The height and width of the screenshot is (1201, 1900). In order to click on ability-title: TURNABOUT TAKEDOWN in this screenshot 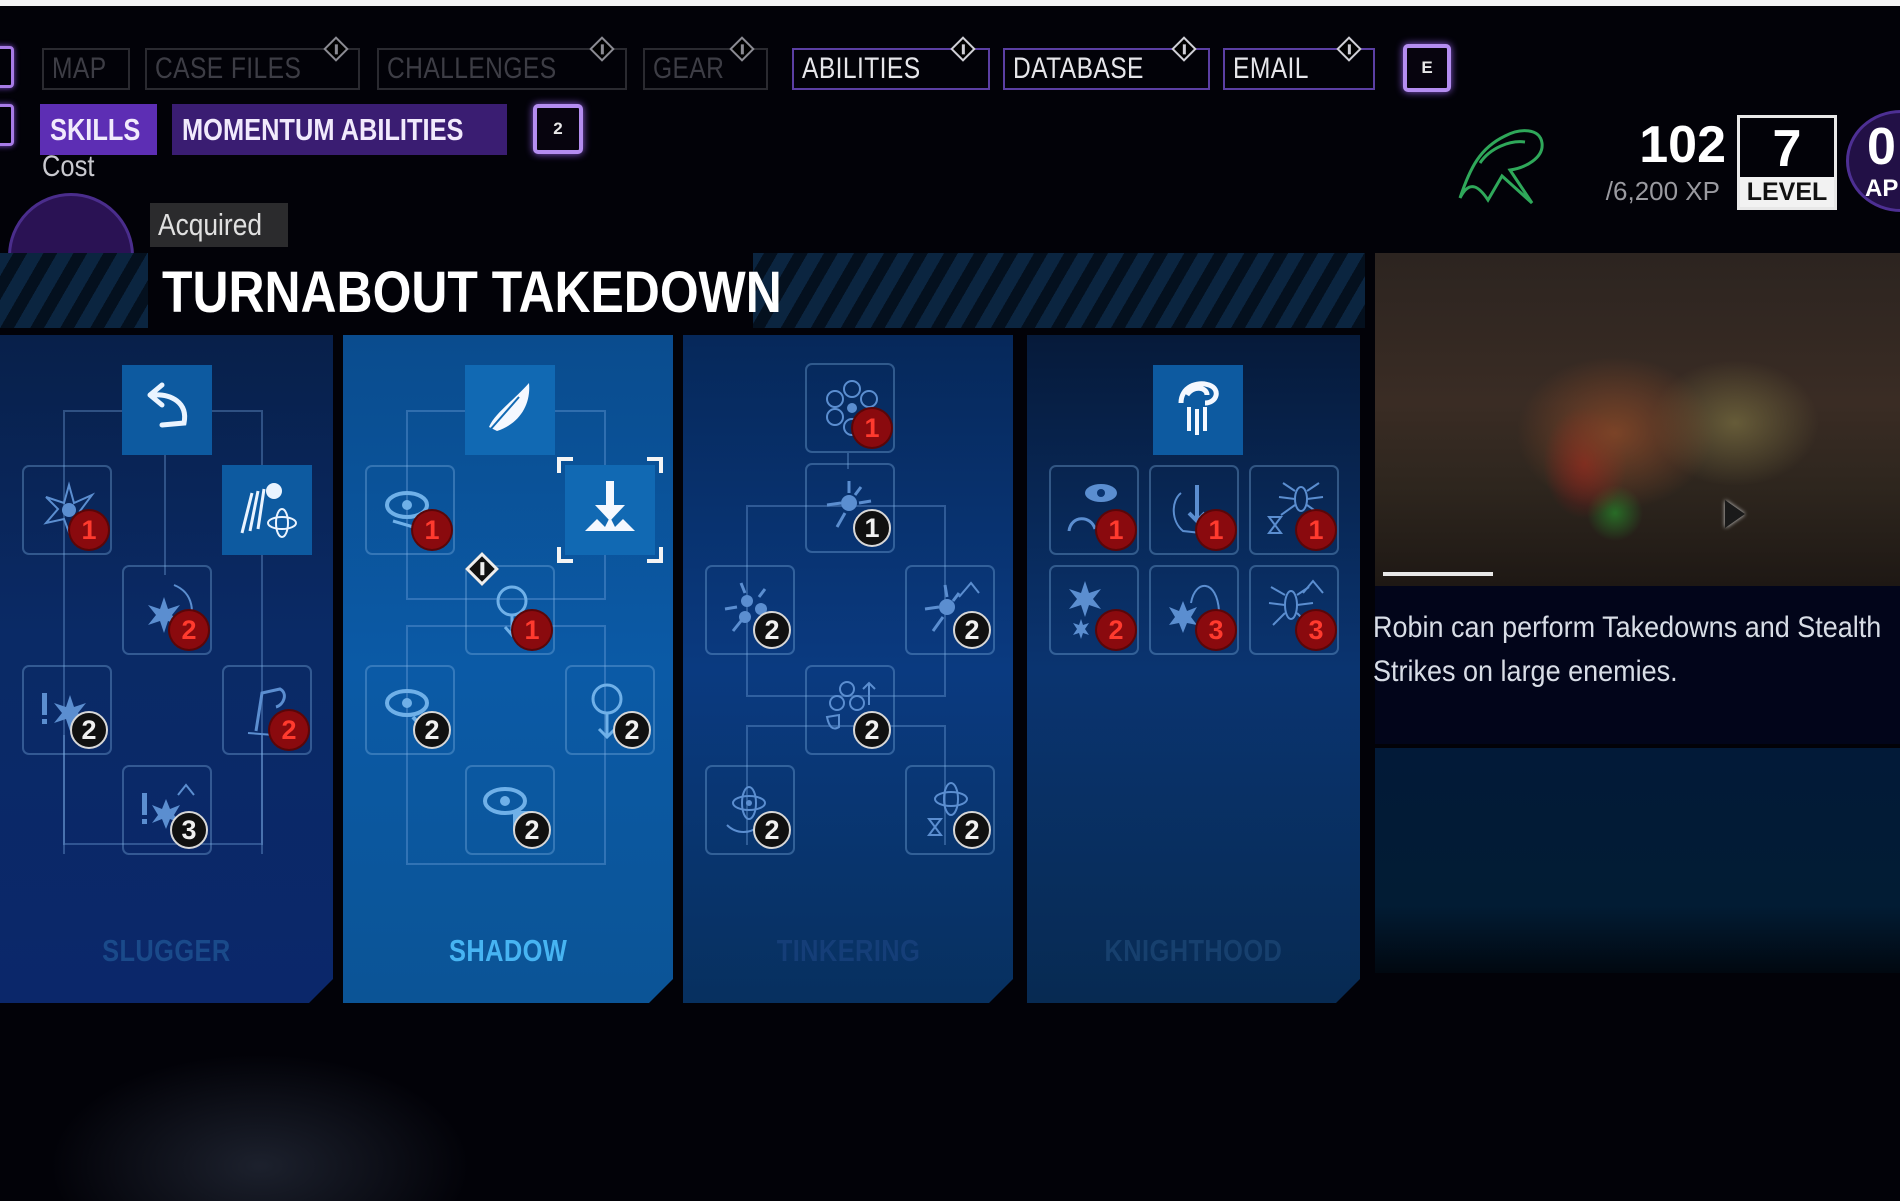, I will do `click(472, 292)`.